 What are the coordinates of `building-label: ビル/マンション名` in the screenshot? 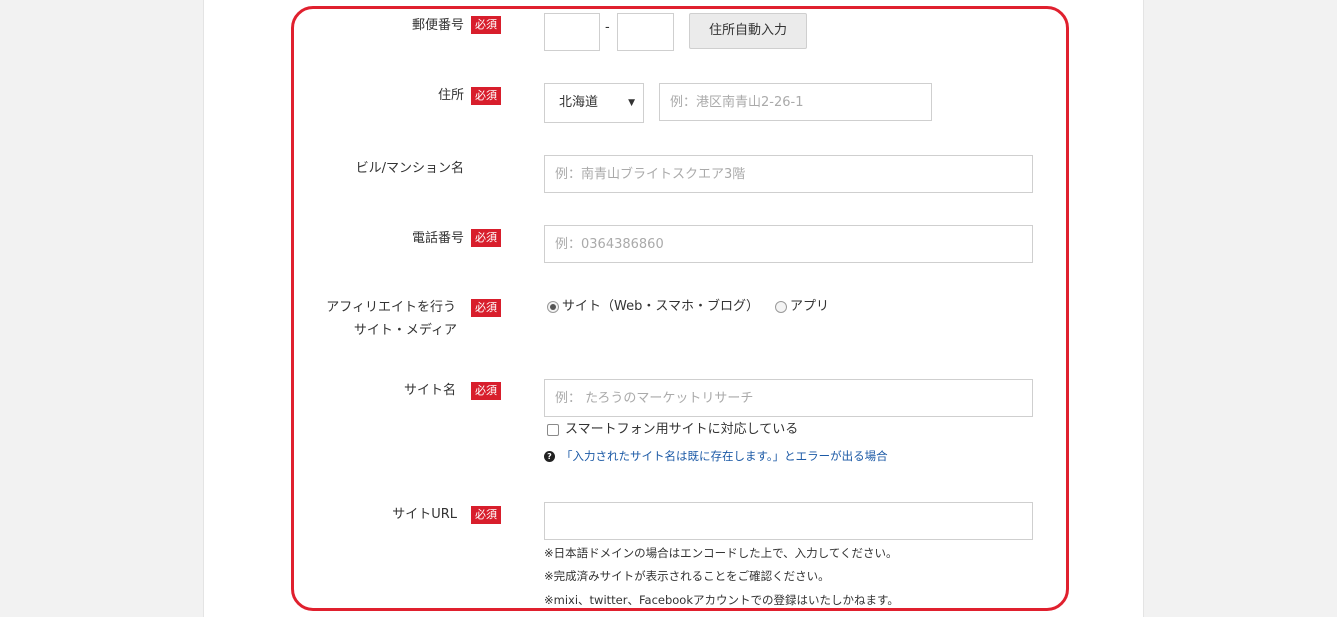 It's located at (409, 168).